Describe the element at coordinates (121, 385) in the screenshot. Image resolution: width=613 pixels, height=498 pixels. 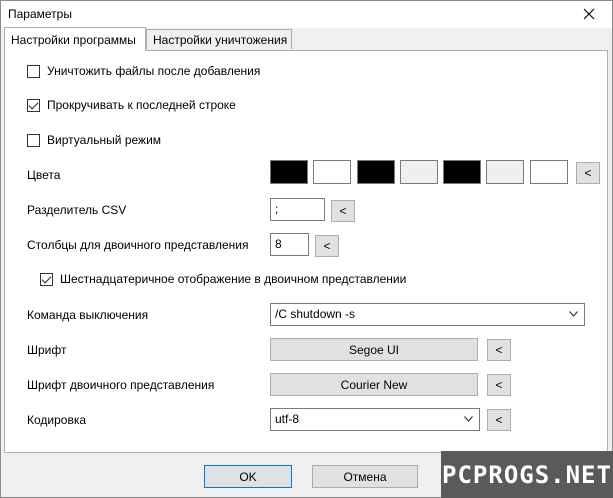
I see `binary-font-label: Шрифт двоичного представления` at that location.